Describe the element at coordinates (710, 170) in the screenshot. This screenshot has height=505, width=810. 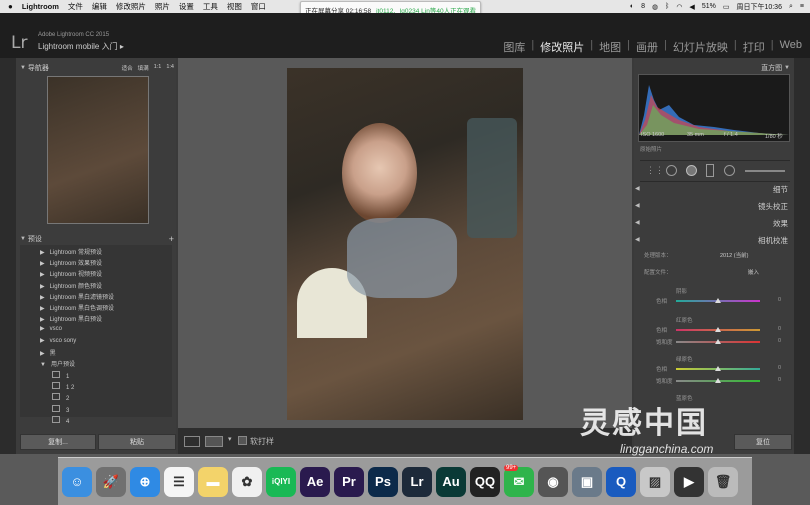
I see `redeye-icon` at that location.